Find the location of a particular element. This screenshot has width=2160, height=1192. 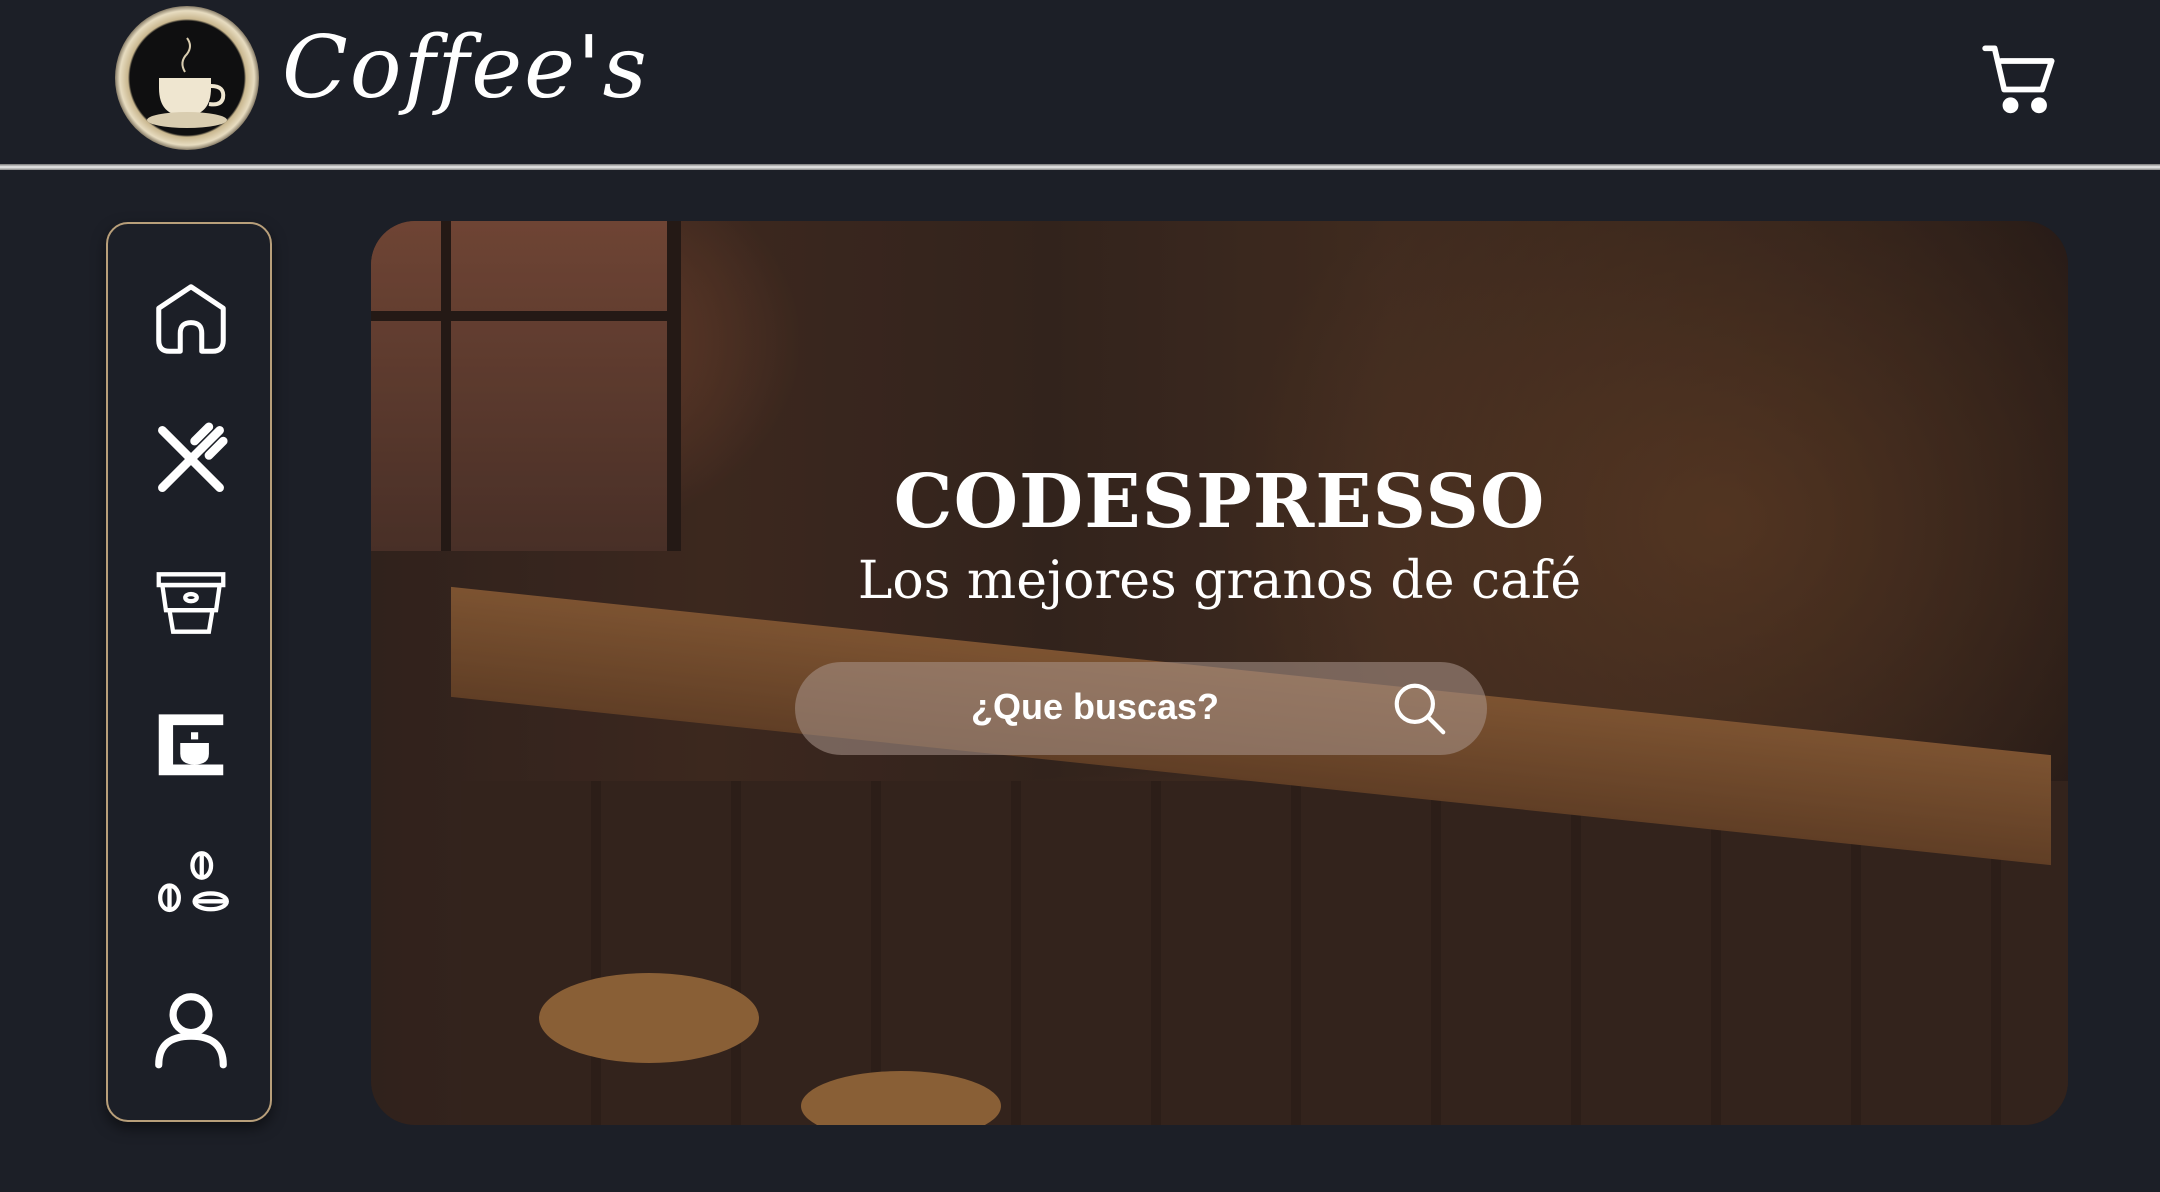

home-icon is located at coordinates (191, 319).